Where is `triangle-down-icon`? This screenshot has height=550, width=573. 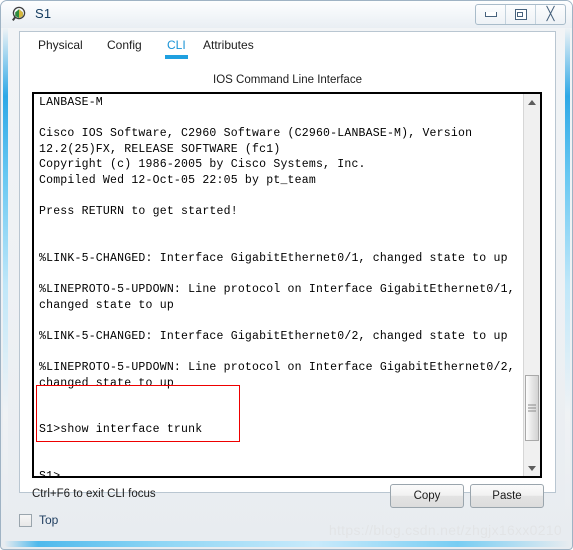
triangle-down-icon is located at coordinates (532, 468).